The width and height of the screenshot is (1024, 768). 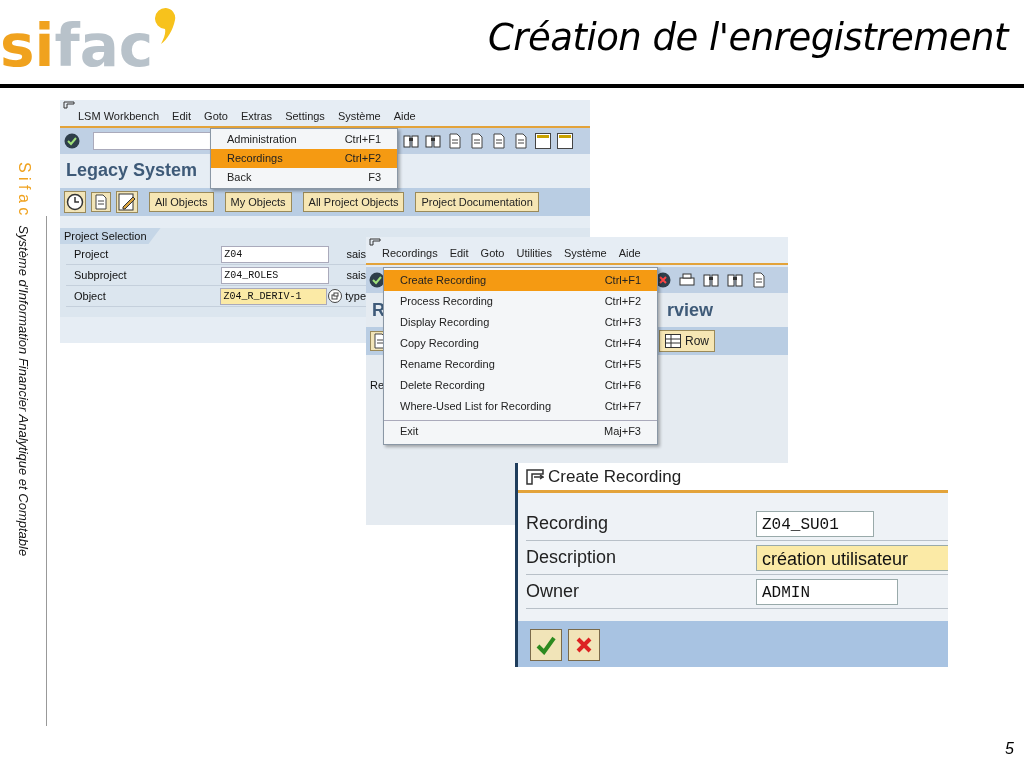 I want to click on row-button: Row, so click(x=687, y=341).